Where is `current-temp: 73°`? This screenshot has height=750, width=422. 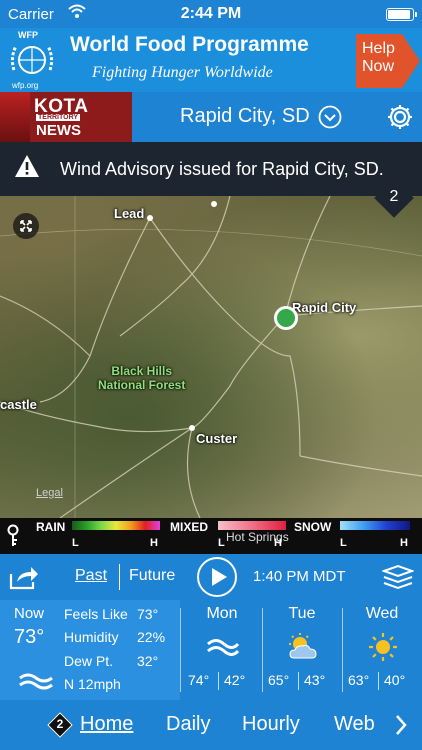 current-temp: 73° is located at coordinates (29, 637).